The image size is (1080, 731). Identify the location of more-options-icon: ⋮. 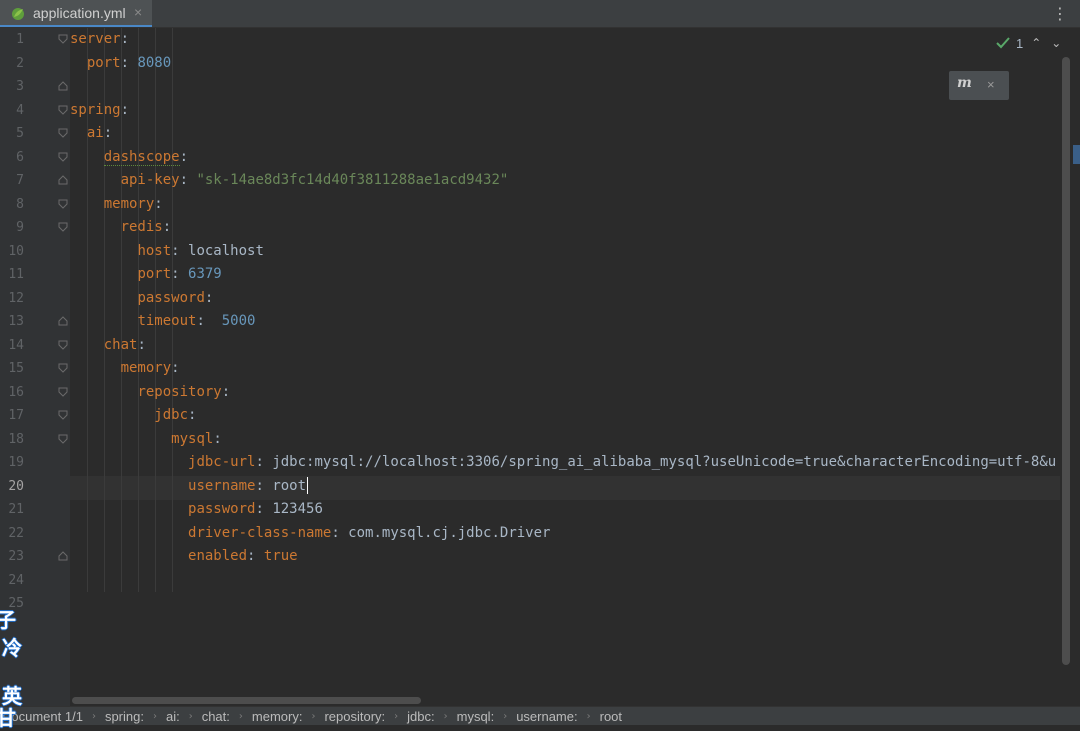
(1060, 13).